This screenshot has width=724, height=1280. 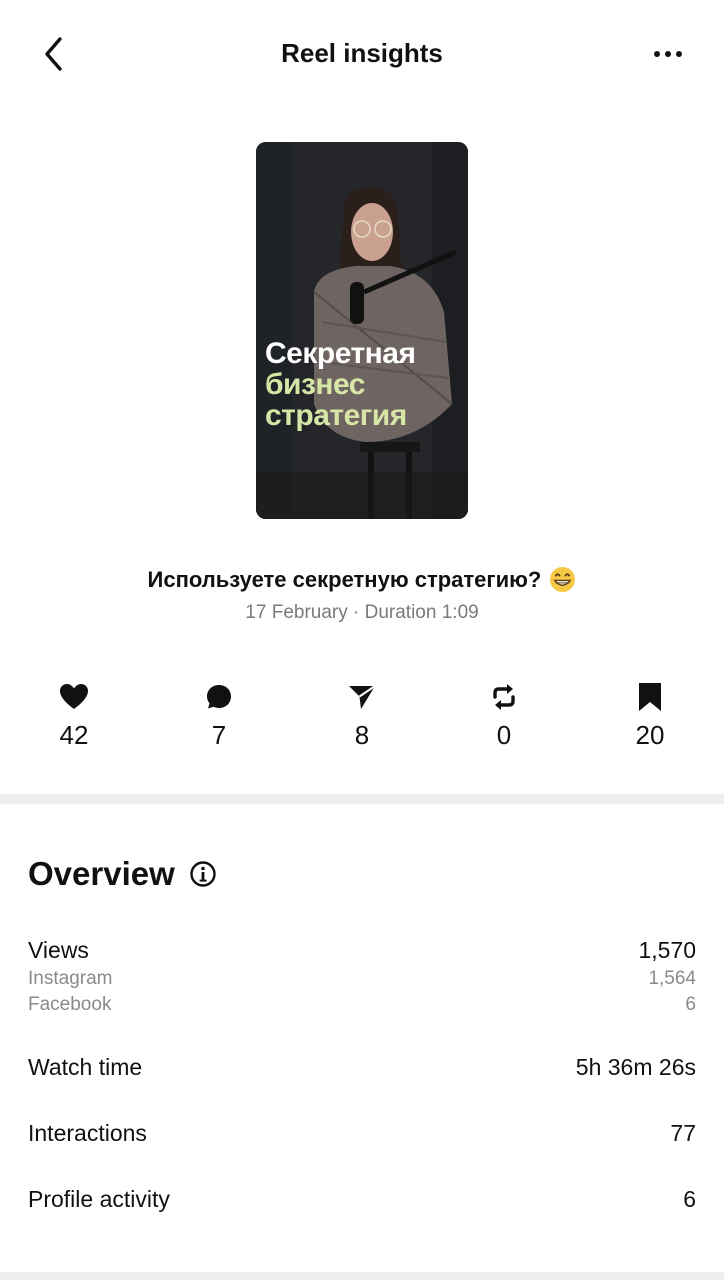 I want to click on watch-time-value: 5h 36m 26s, so click(x=635, y=1067).